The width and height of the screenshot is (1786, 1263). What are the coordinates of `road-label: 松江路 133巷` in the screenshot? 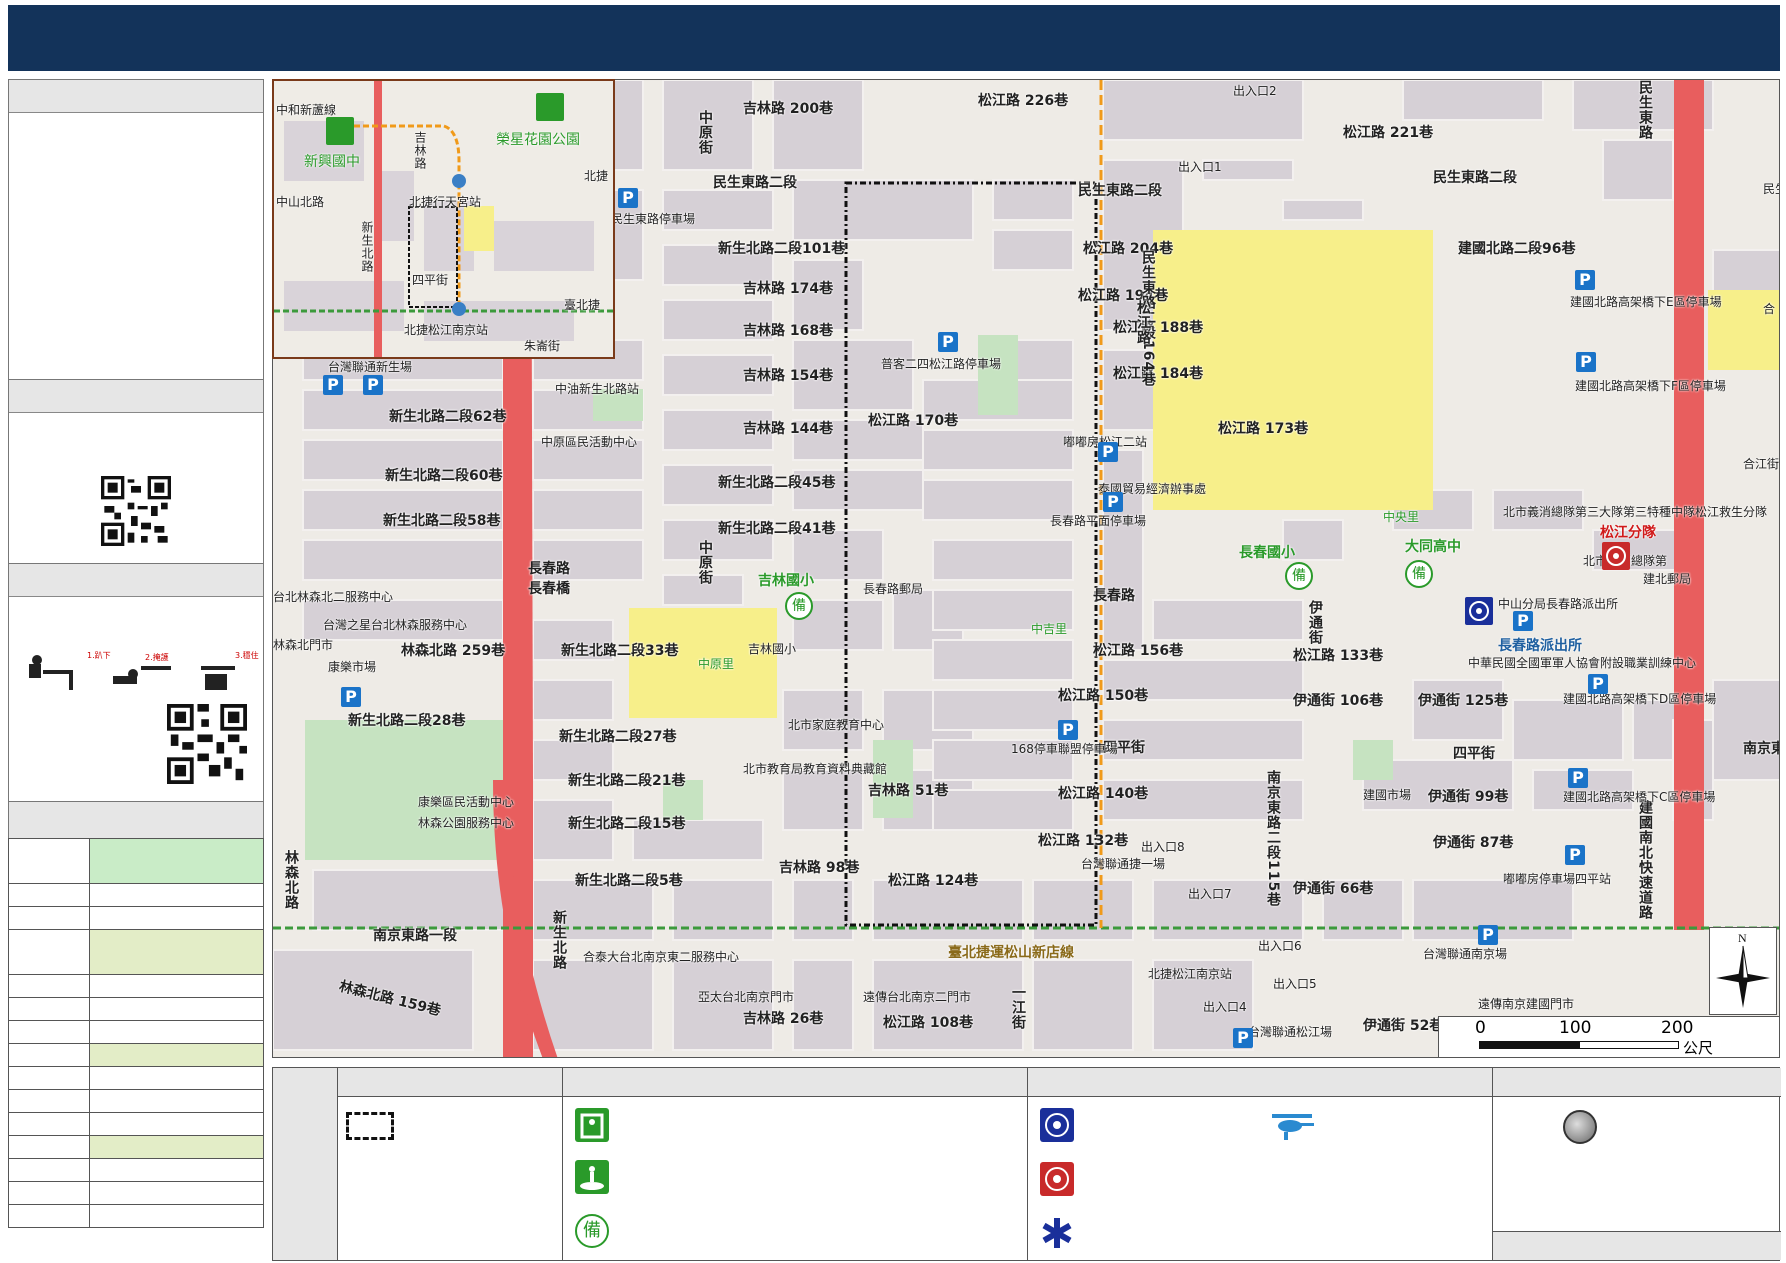 It's located at (1338, 656).